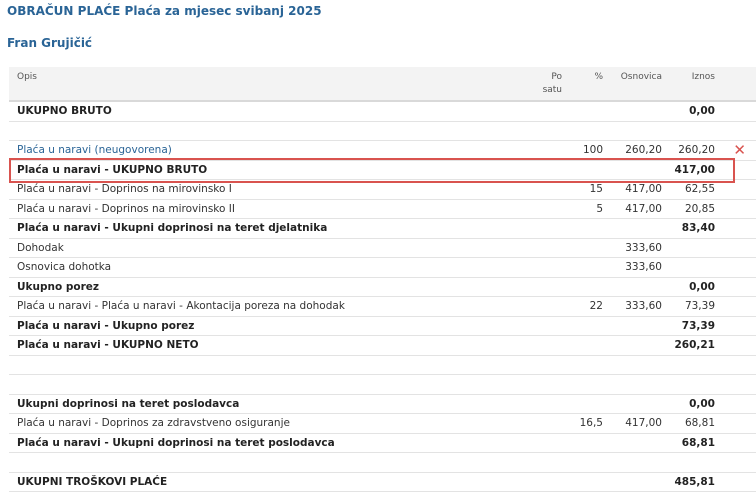 The width and height of the screenshot is (756, 501). What do you see at coordinates (596, 306) in the screenshot?
I see `row-pct: 22` at bounding box center [596, 306].